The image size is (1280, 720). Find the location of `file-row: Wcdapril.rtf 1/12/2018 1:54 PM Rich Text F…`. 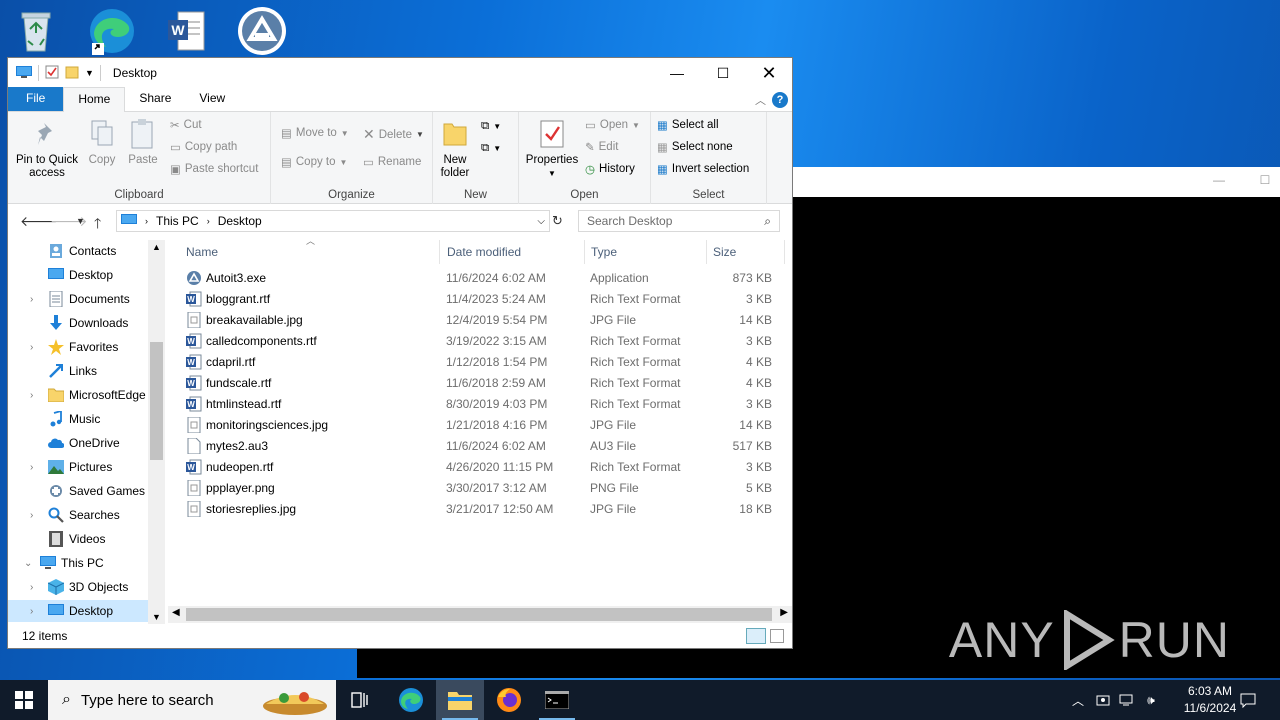

file-row: Wcdapril.rtf 1/12/2018 1:54 PM Rich Text F… is located at coordinates (480, 362).